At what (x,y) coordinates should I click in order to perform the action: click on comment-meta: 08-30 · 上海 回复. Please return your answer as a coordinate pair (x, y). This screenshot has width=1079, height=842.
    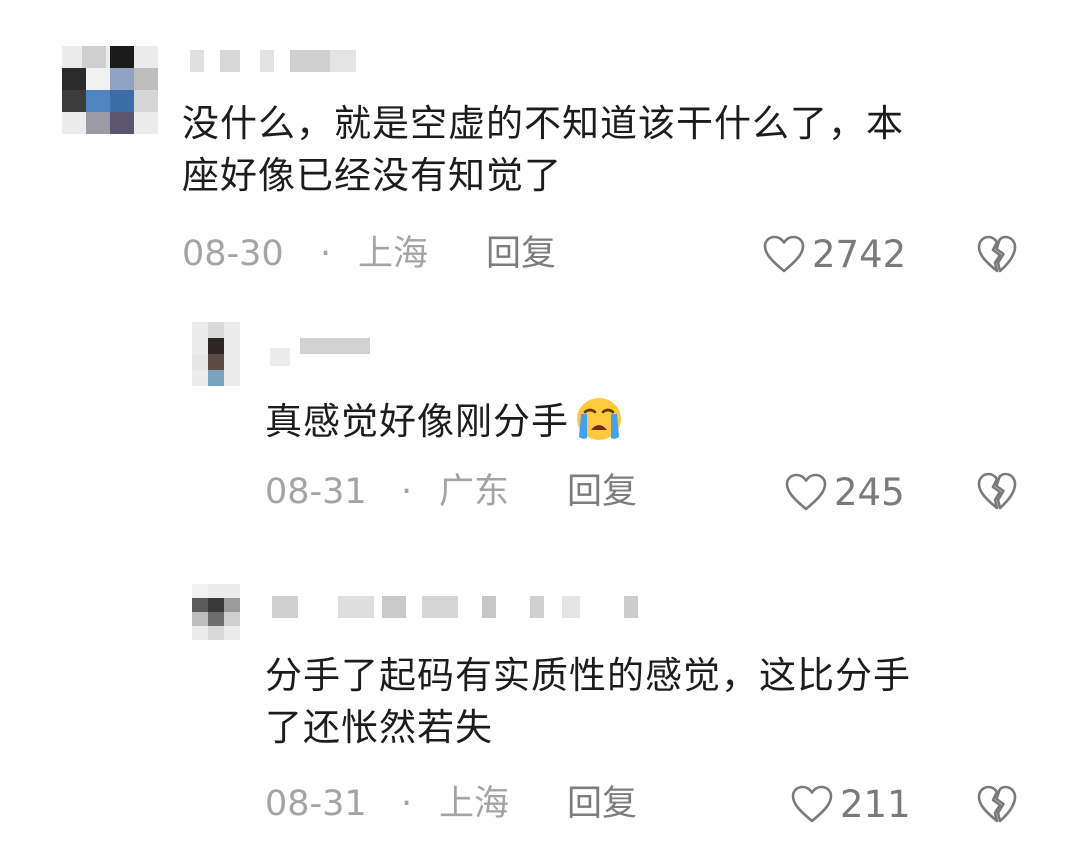
    Looking at the image, I should click on (392, 254).